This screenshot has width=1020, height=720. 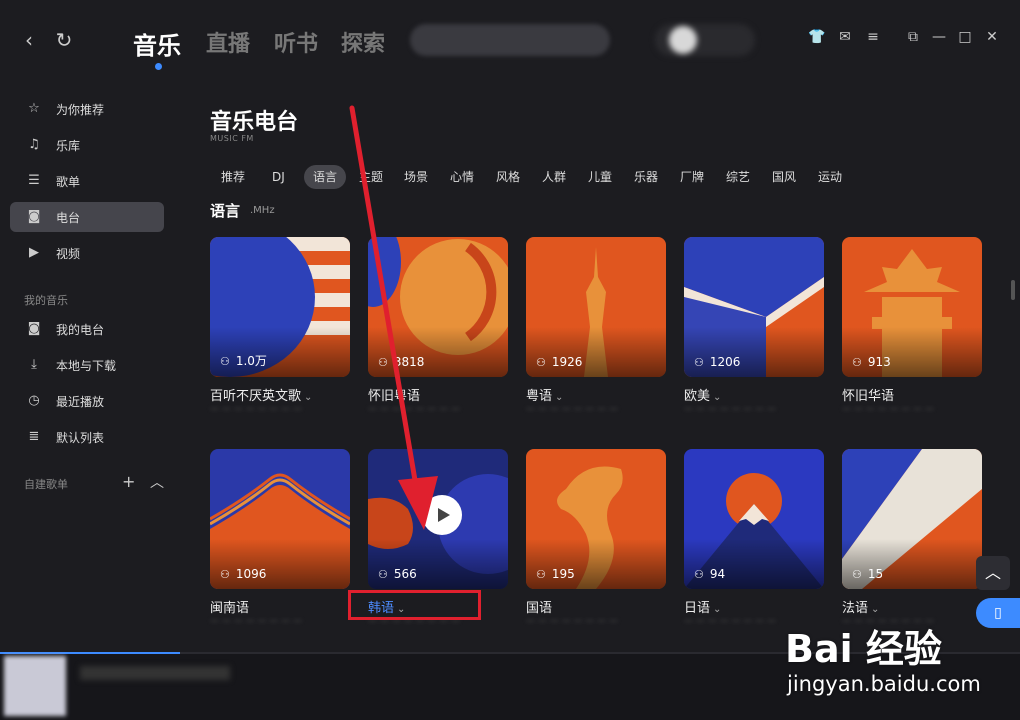 I want to click on sidebar-item-label: 默认列表, so click(x=80, y=438).